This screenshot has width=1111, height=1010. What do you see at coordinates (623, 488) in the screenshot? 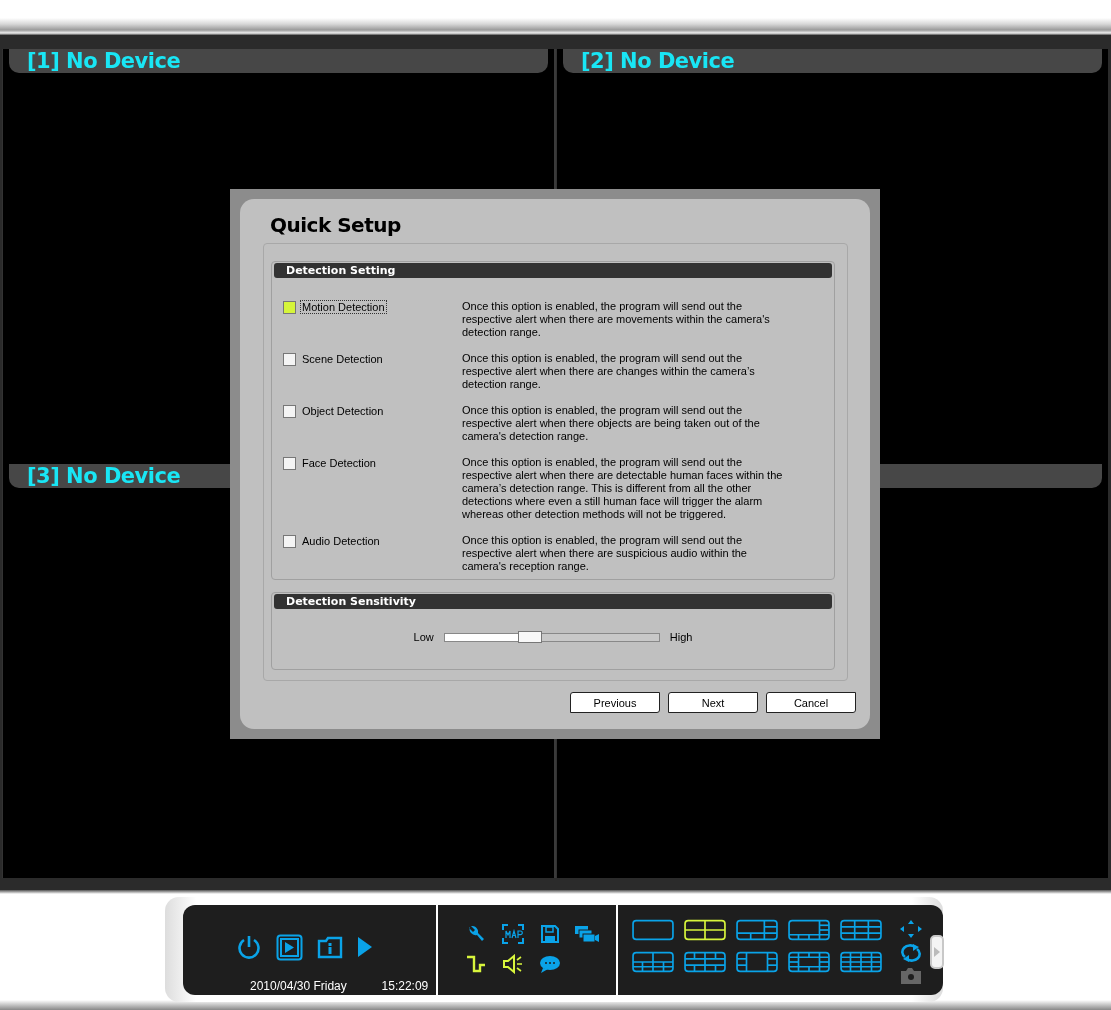
I see `option-description: Once this option is enabled, the program will send out the respective alert when there are detectable human faces within the camera’s detection range. This is different from all the other detections where even a still human face will trigger the alarm whereas other detection methods will not be triggered.` at bounding box center [623, 488].